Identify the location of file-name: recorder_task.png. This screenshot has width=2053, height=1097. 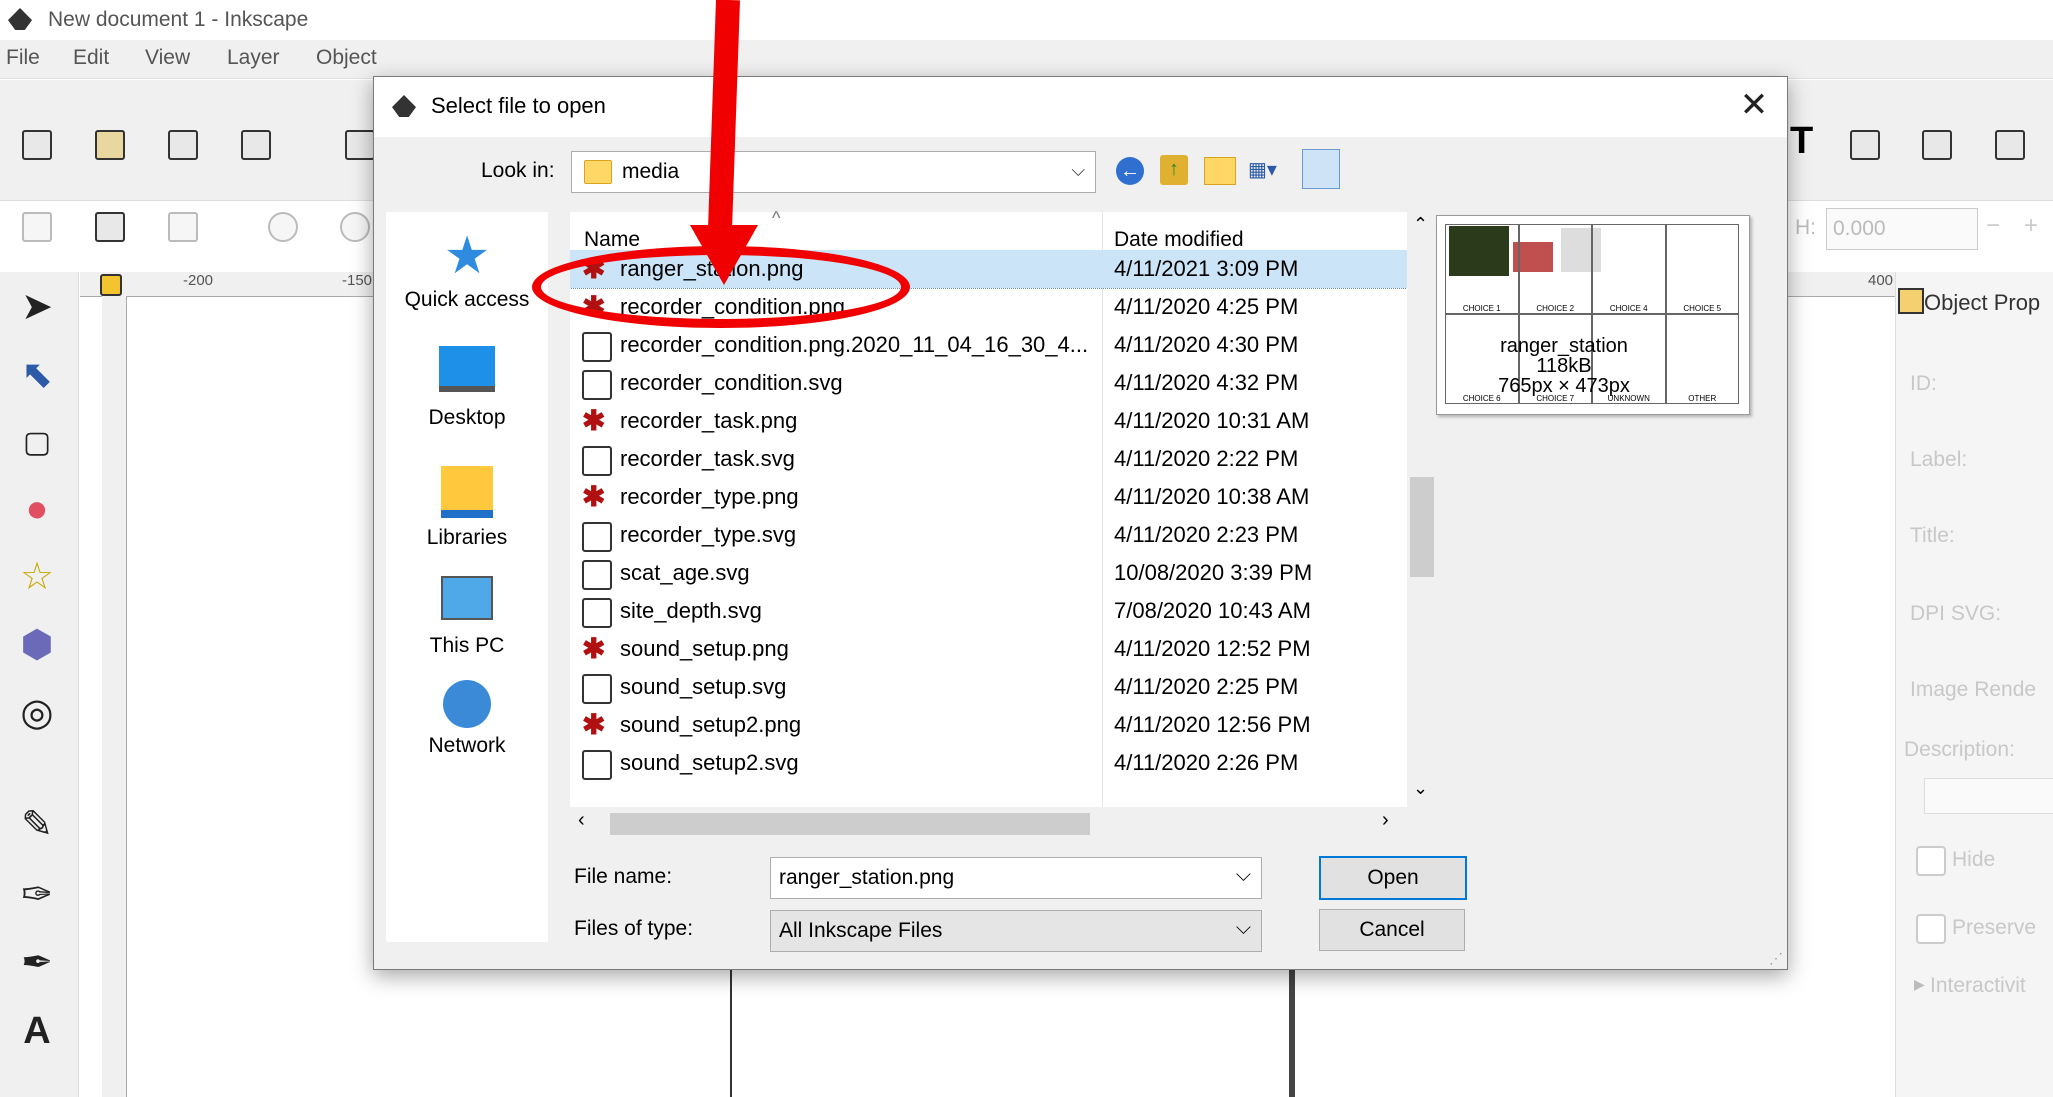
(709, 420).